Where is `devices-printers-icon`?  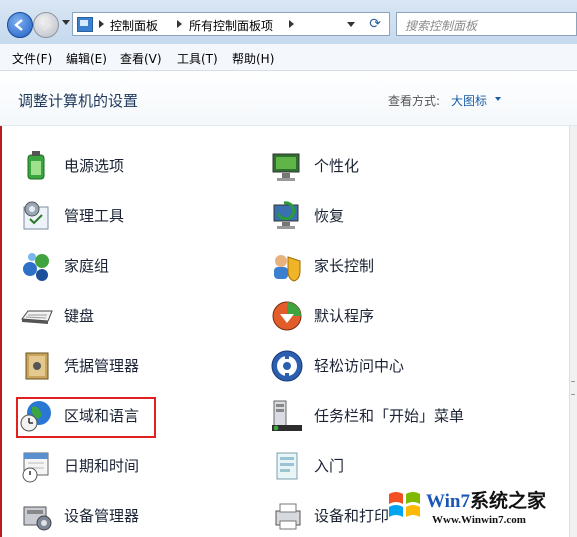
devices-printers-icon is located at coordinates (287, 516).